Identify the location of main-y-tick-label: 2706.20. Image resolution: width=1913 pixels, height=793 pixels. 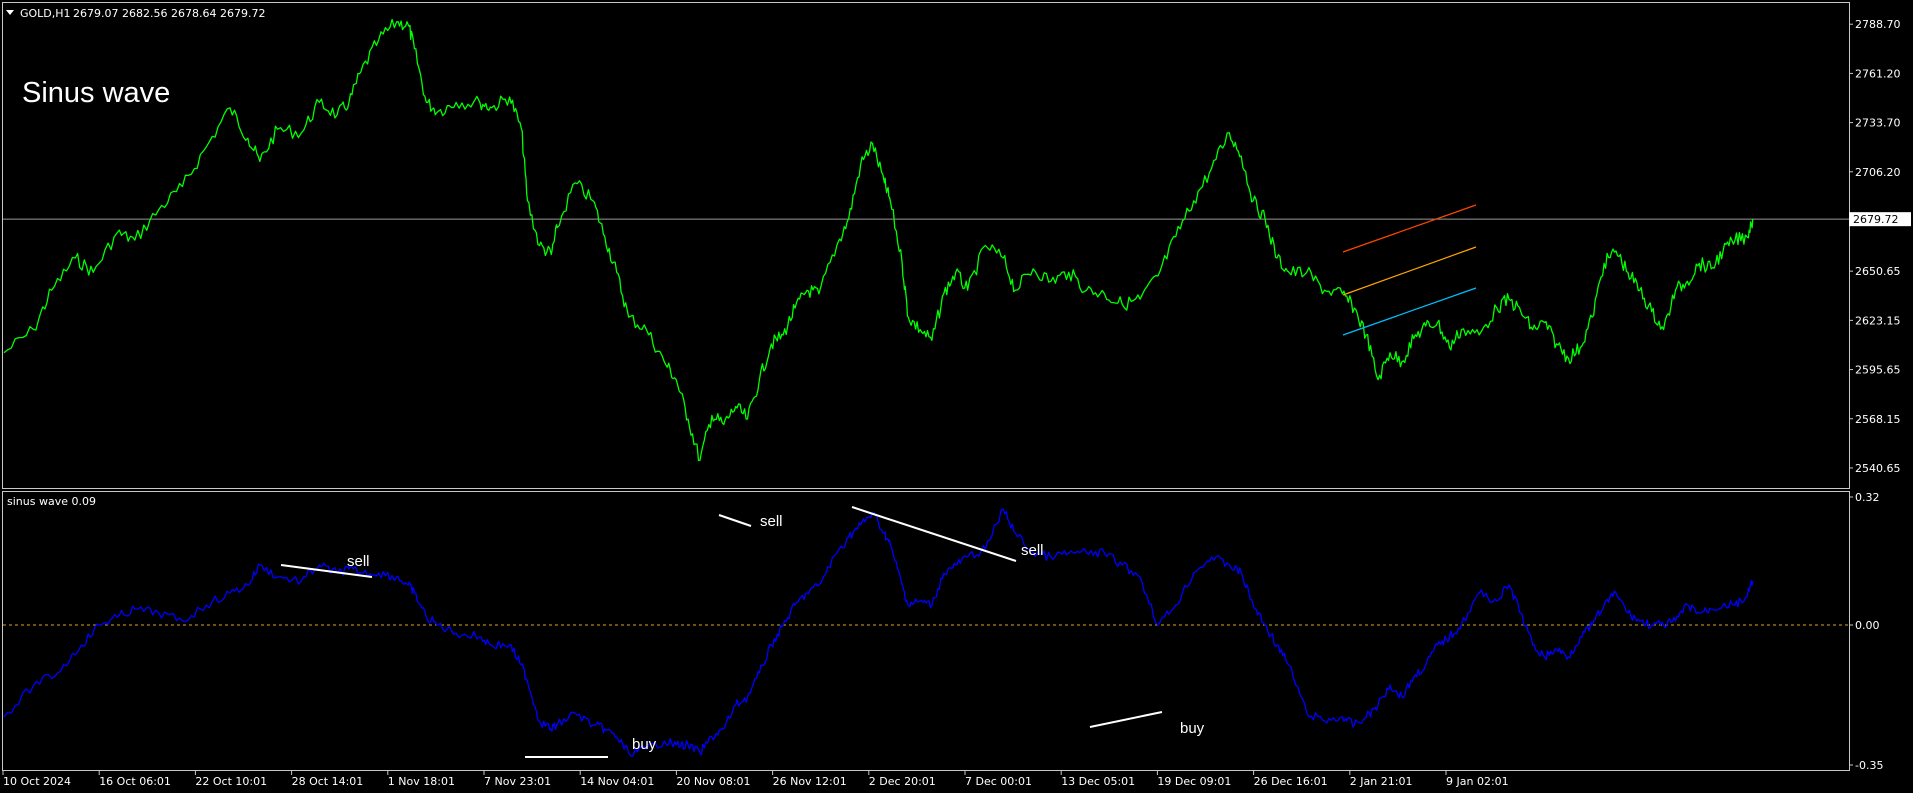
(1878, 172).